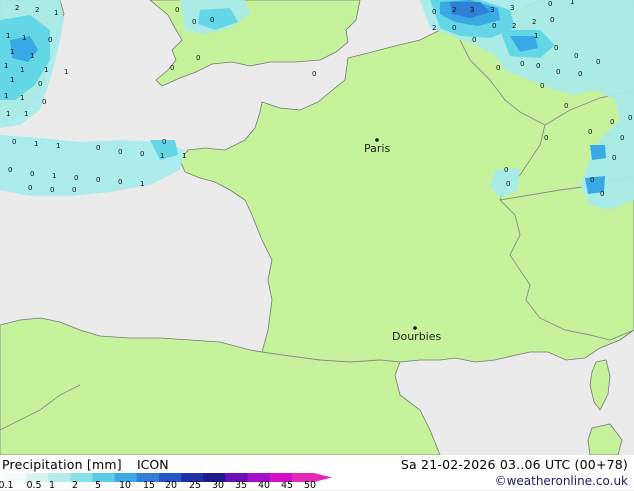 Image resolution: width=634 pixels, height=491 pixels. Describe the element at coordinates (264, 485) in the screenshot. I see `colorbar-tick-label: 40` at that location.